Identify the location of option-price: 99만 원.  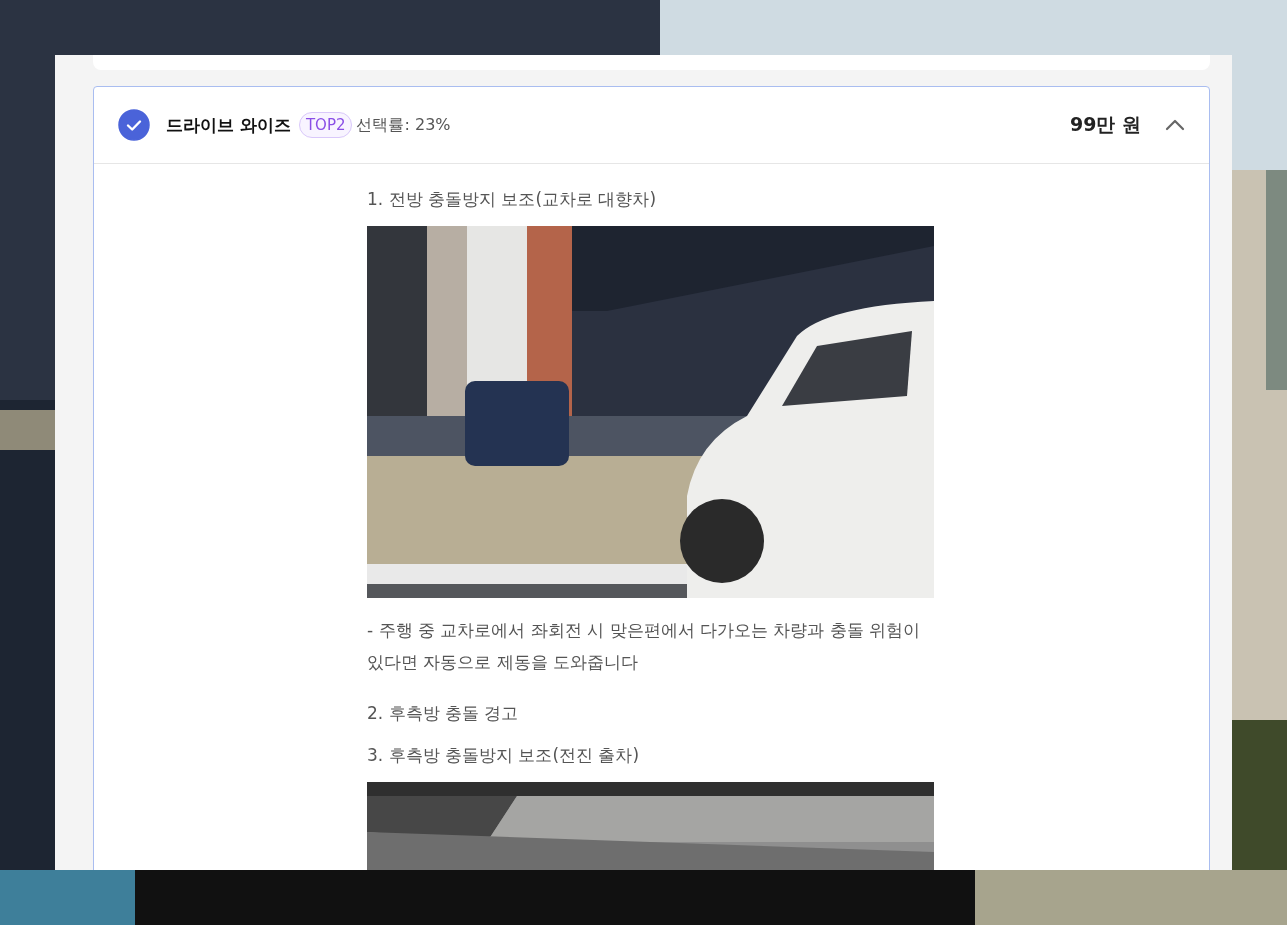
(1105, 124).